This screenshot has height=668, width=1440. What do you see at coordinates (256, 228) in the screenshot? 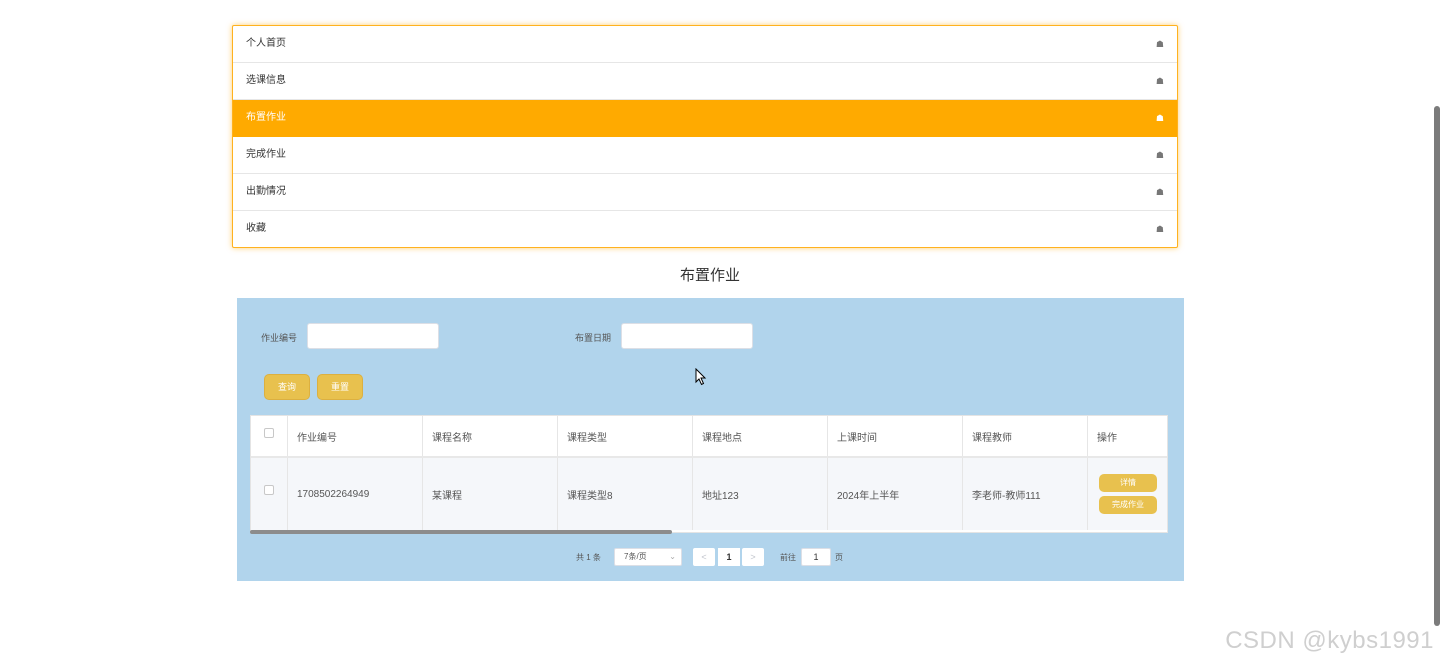
I see `menu-item-label: 收藏` at bounding box center [256, 228].